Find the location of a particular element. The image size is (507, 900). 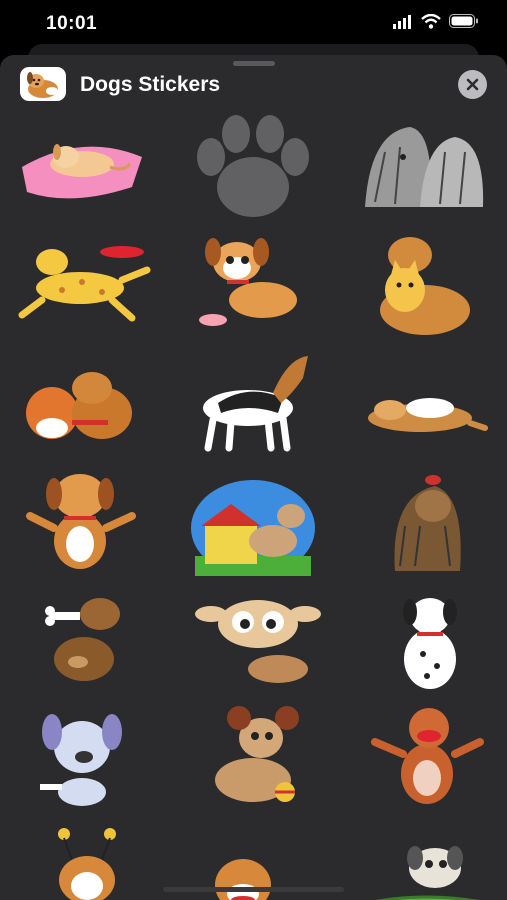

battery-icon is located at coordinates (464, 24).